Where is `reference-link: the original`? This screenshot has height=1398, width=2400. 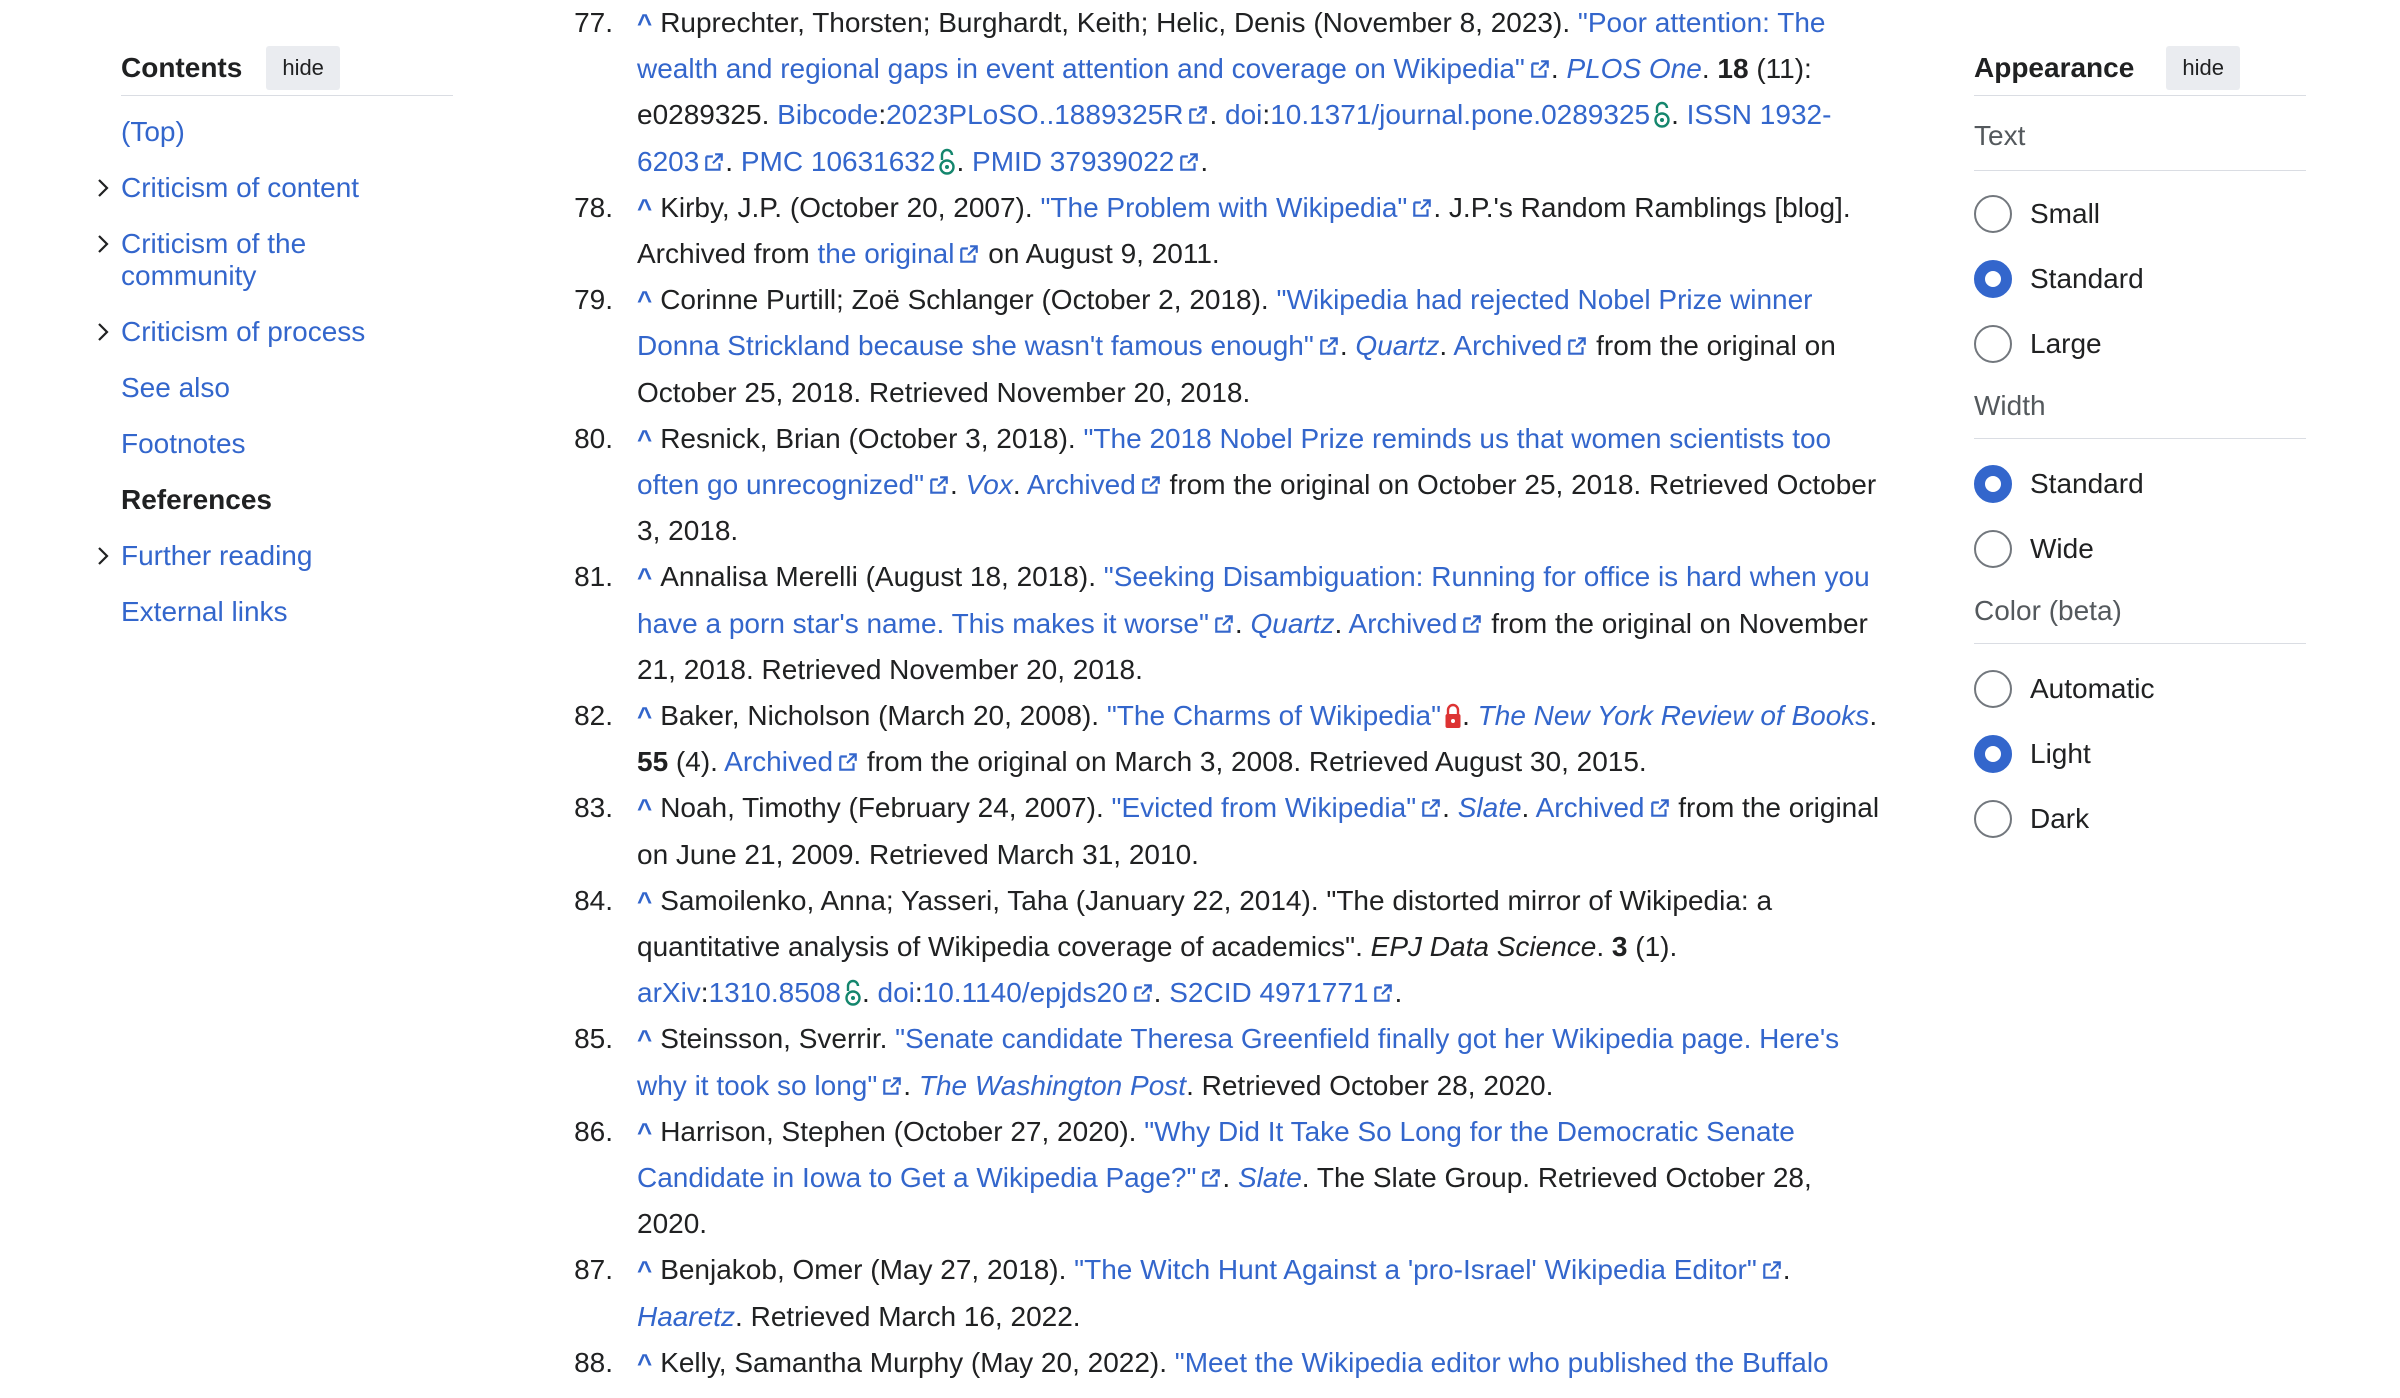 reference-link: the original is located at coordinates (886, 253).